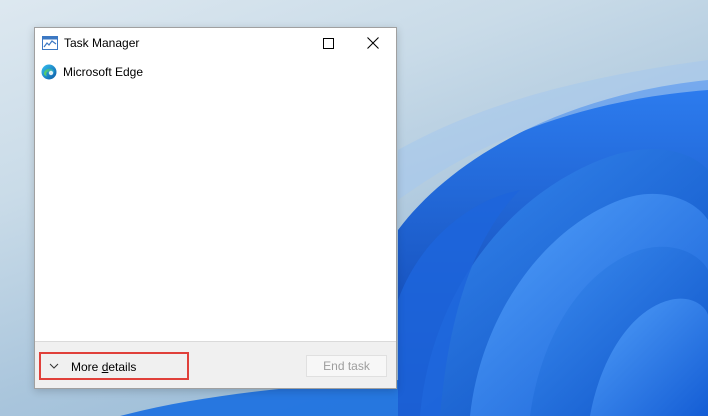 The image size is (708, 416). What do you see at coordinates (49, 72) in the screenshot?
I see `edge-icon` at bounding box center [49, 72].